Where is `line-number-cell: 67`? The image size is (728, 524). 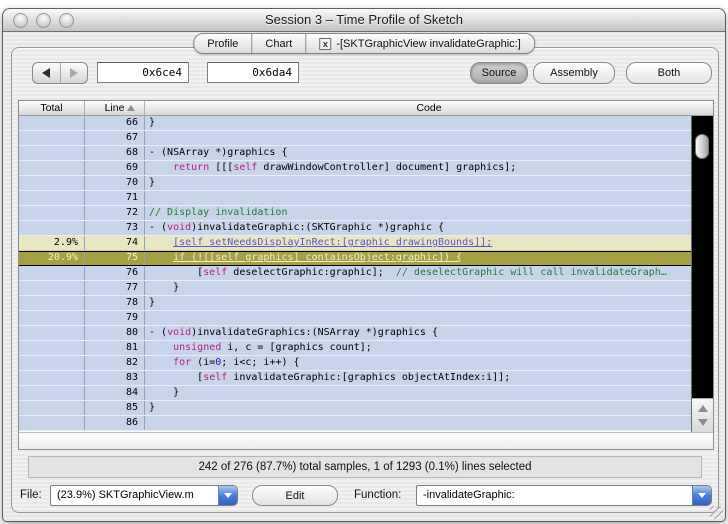 line-number-cell: 67 is located at coordinates (115, 138).